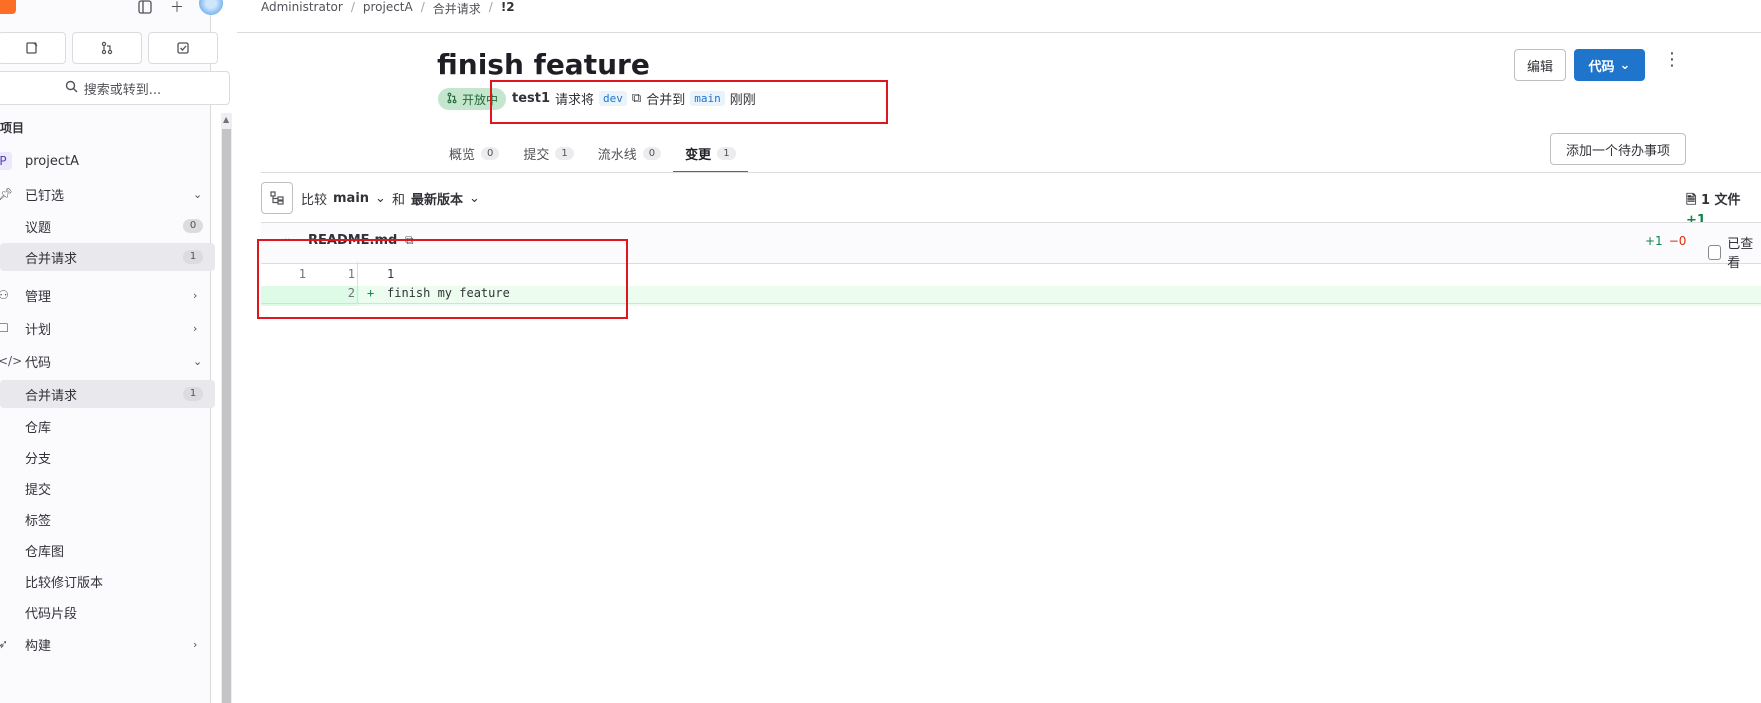 This screenshot has width=1761, height=703. I want to click on code-button-label: 代码, so click(1601, 67).